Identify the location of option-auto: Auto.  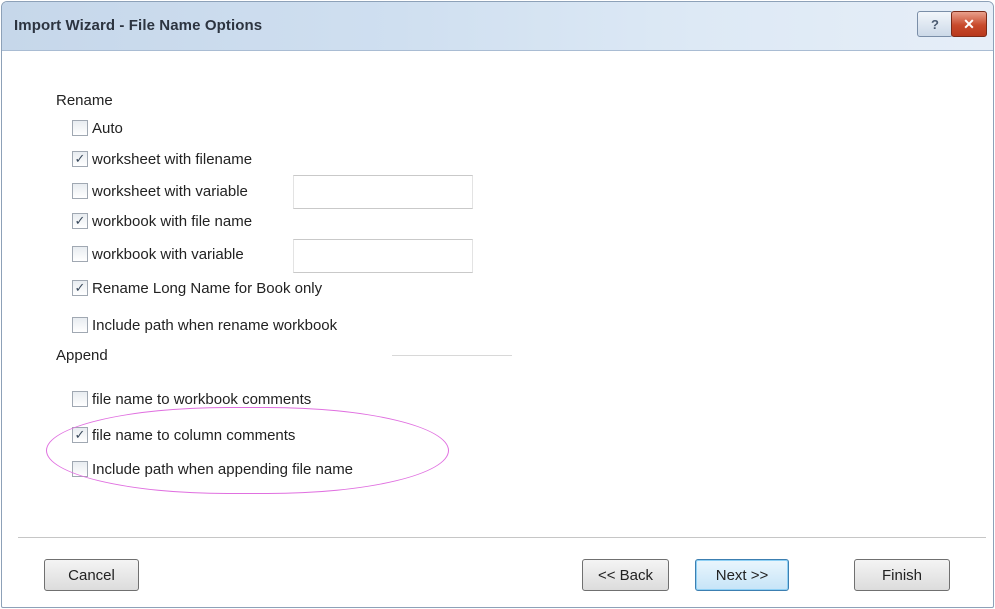
(97, 128).